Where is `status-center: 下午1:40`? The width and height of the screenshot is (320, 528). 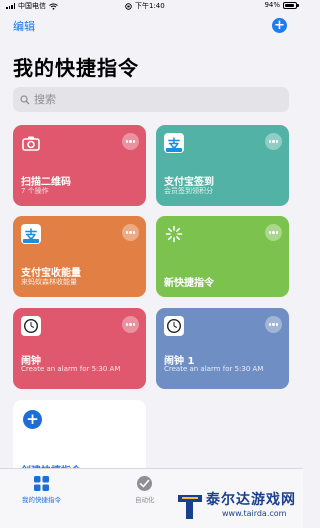 status-center: 下午1:40 is located at coordinates (145, 6).